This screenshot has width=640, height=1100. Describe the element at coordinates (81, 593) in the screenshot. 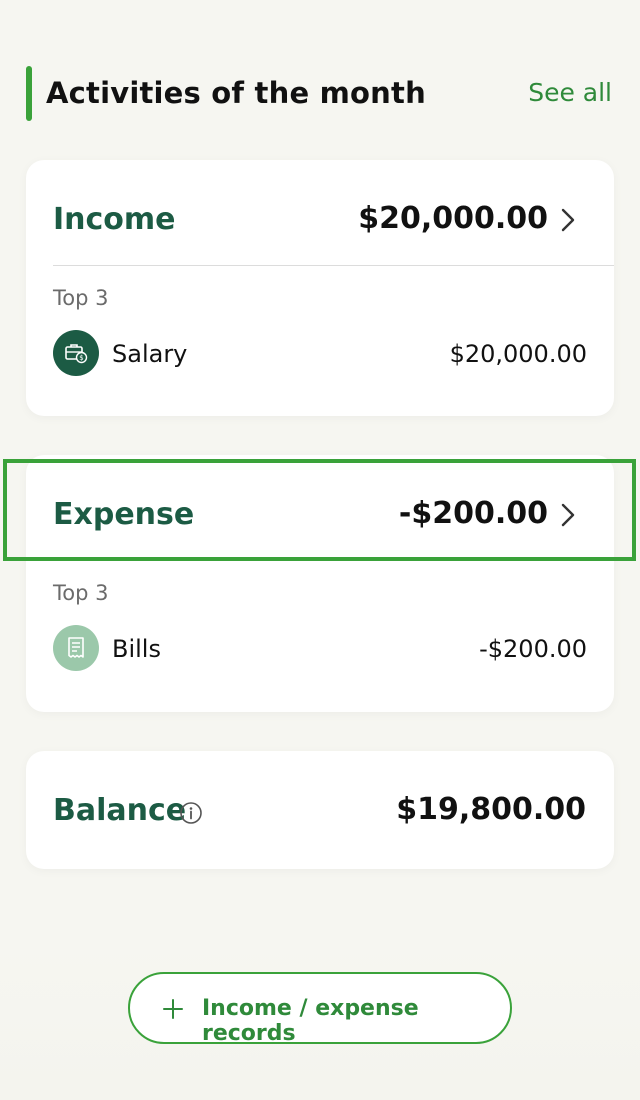

I see `expense-top-label: Top 3` at that location.